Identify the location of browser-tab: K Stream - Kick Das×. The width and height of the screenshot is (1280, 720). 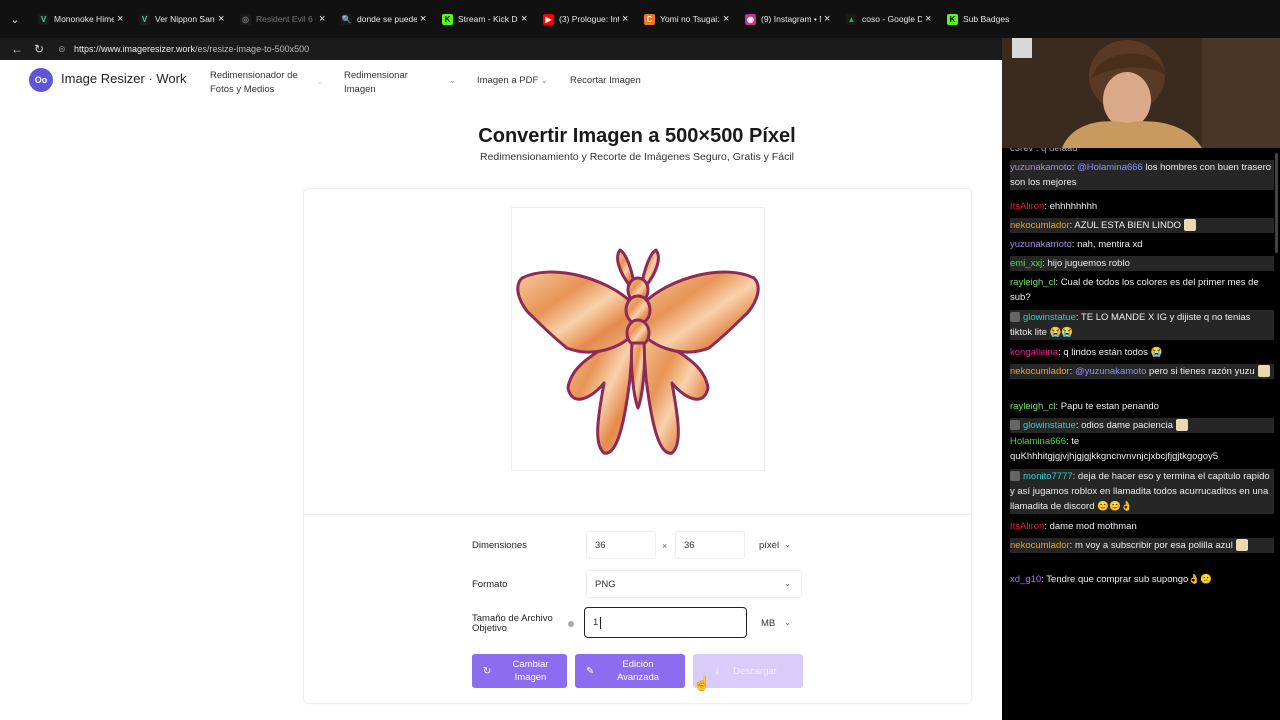
(484, 19).